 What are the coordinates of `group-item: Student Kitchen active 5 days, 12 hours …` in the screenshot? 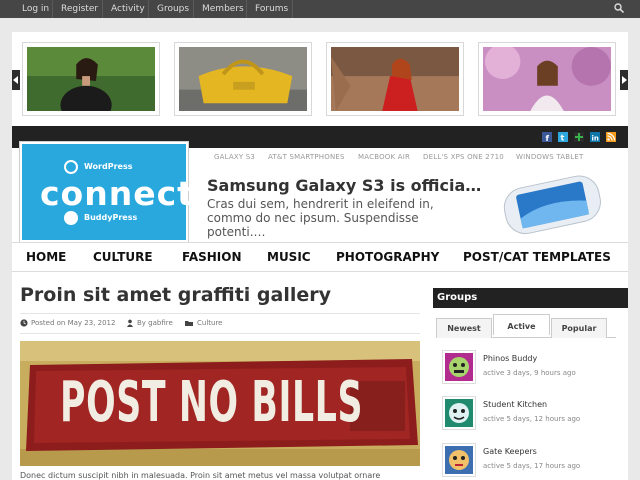 It's located at (532, 414).